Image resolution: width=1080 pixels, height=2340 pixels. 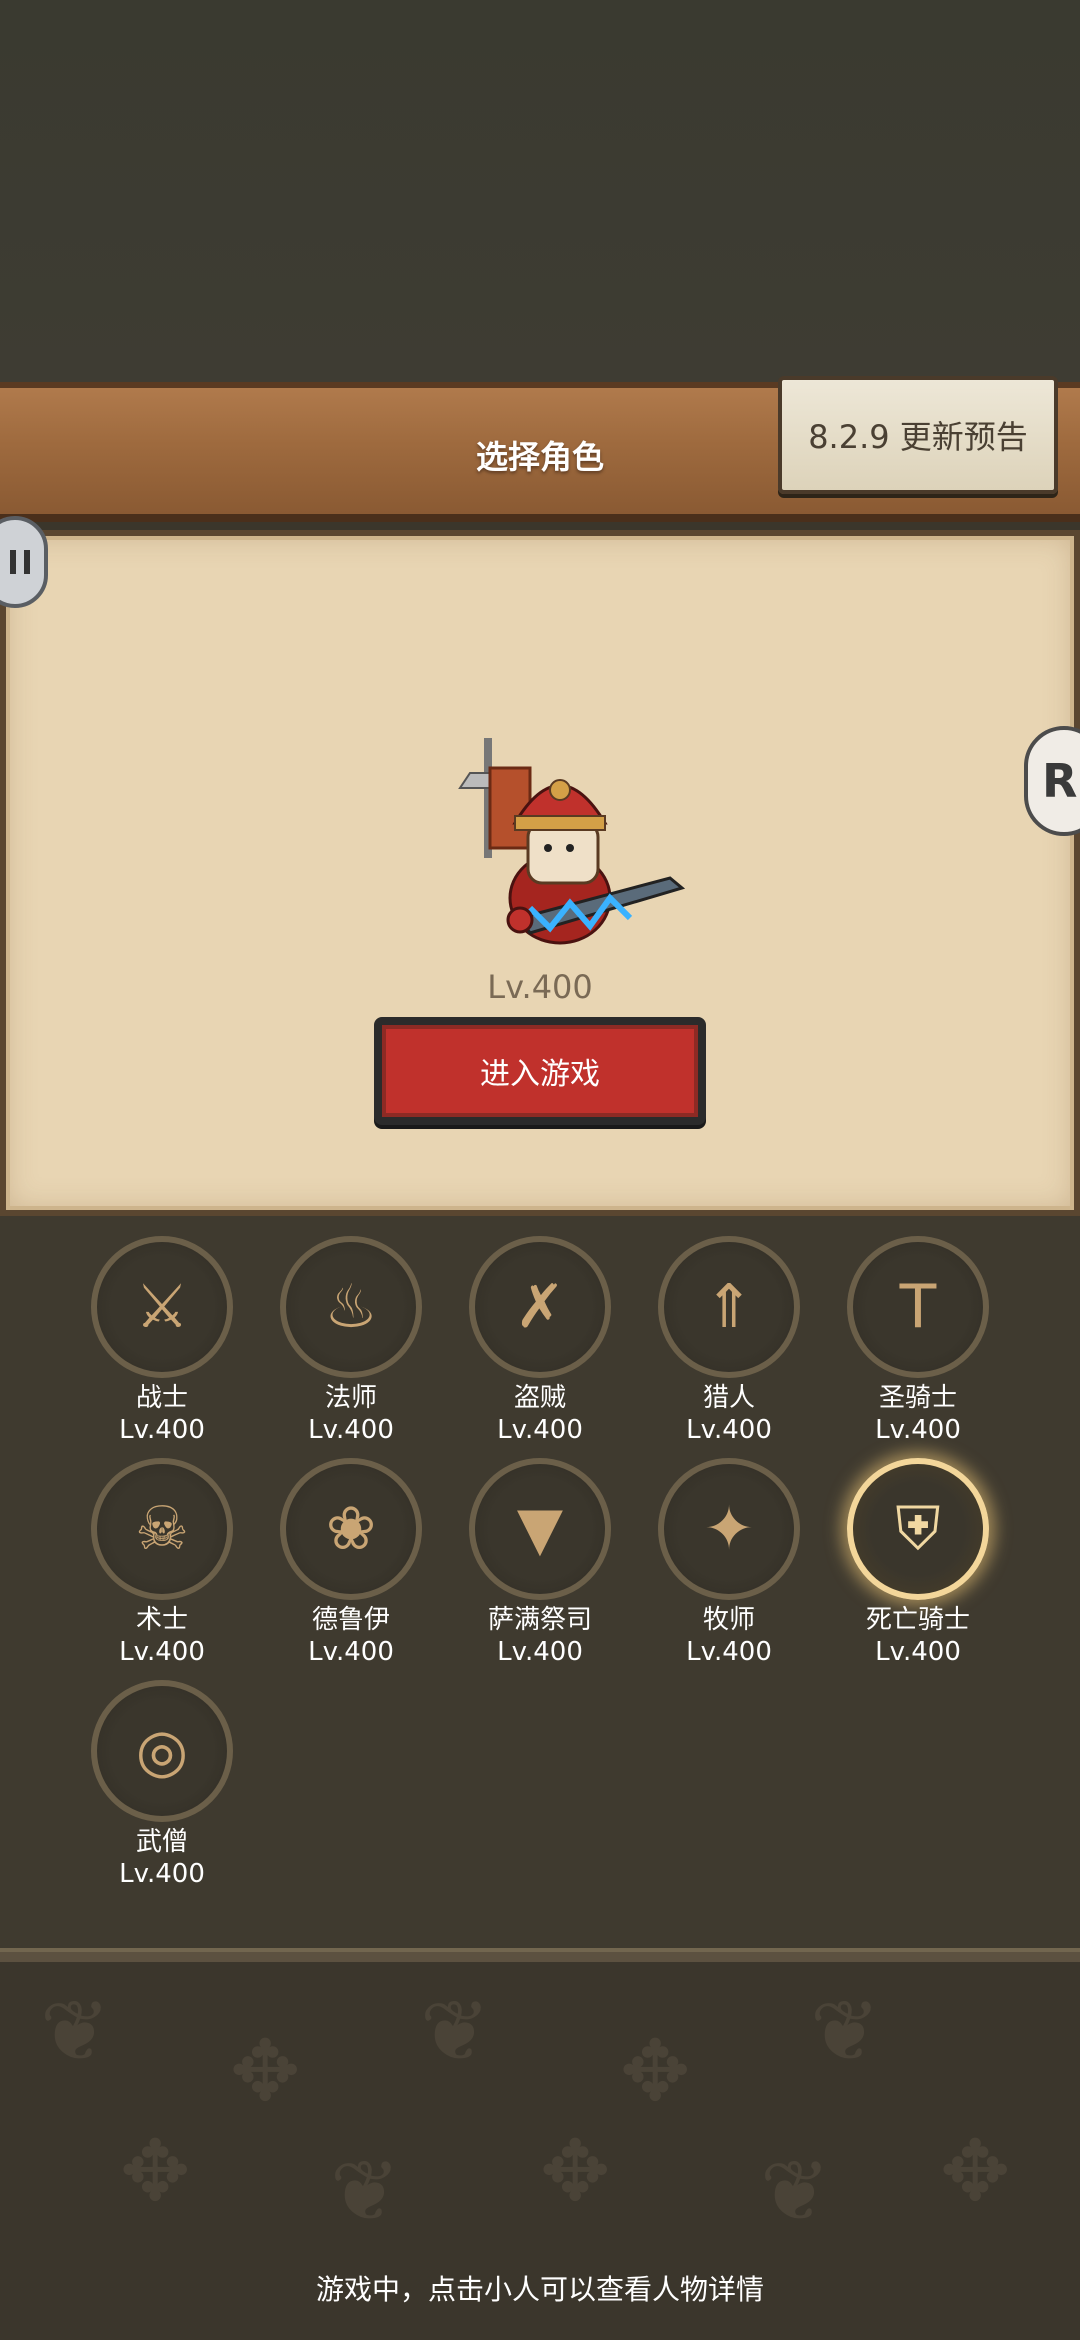 I want to click on class-option: ☠ 术士 Lv.400, so click(x=162, y=1563).